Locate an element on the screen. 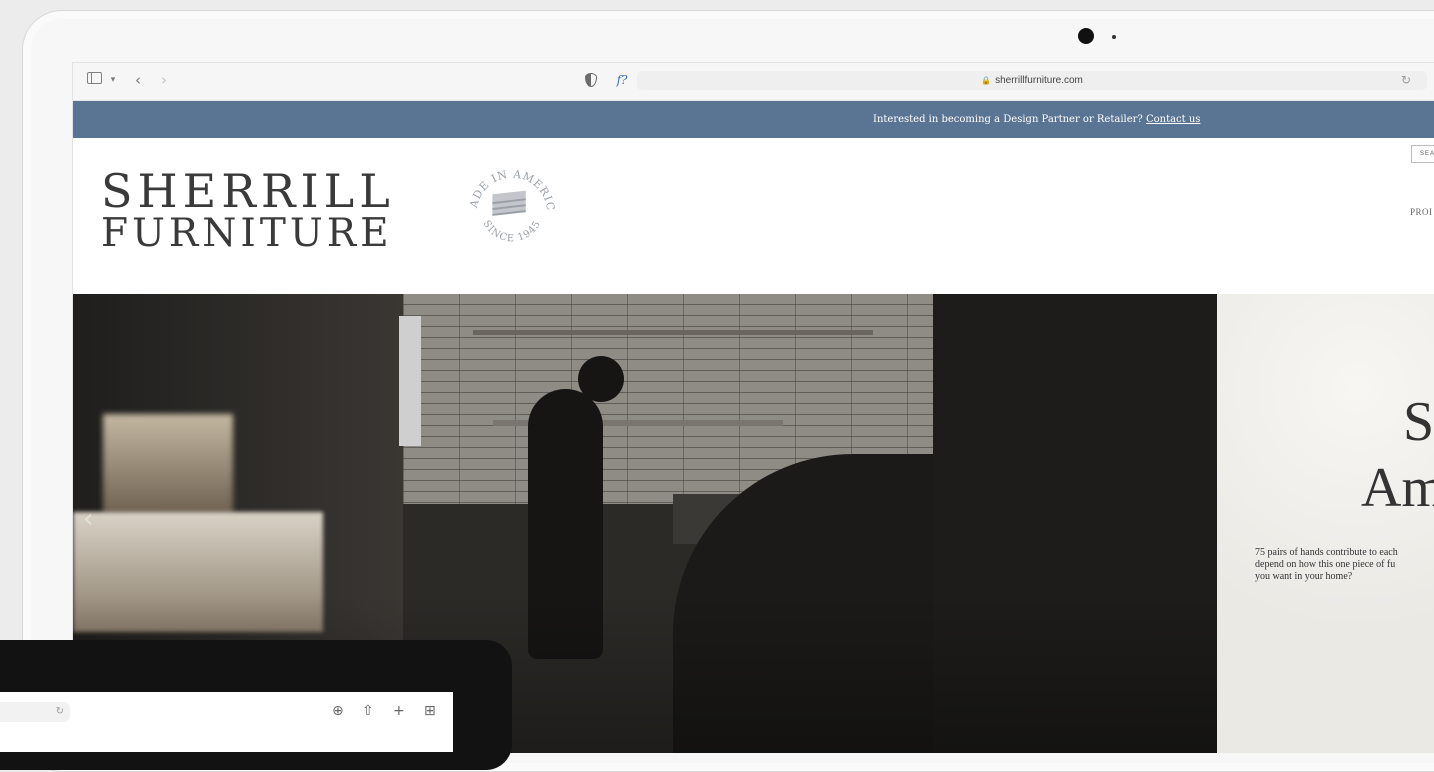 The height and width of the screenshot is (772, 1434). forward-icon: › is located at coordinates (164, 80).